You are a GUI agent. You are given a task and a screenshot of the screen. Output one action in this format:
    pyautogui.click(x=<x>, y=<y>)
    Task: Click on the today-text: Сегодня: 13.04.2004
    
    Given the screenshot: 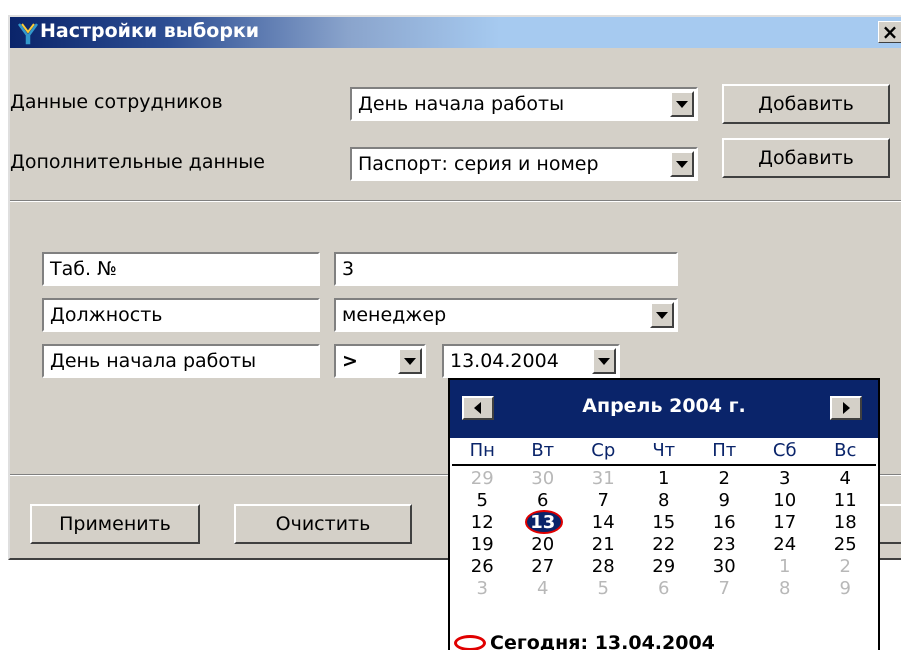 What is the action you would take?
    pyautogui.click(x=602, y=641)
    